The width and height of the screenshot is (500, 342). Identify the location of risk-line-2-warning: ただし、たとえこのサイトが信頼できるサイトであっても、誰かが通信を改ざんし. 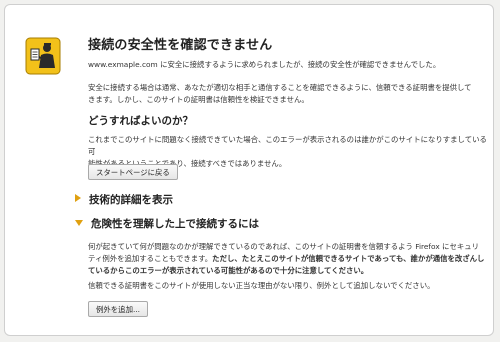
(348, 258).